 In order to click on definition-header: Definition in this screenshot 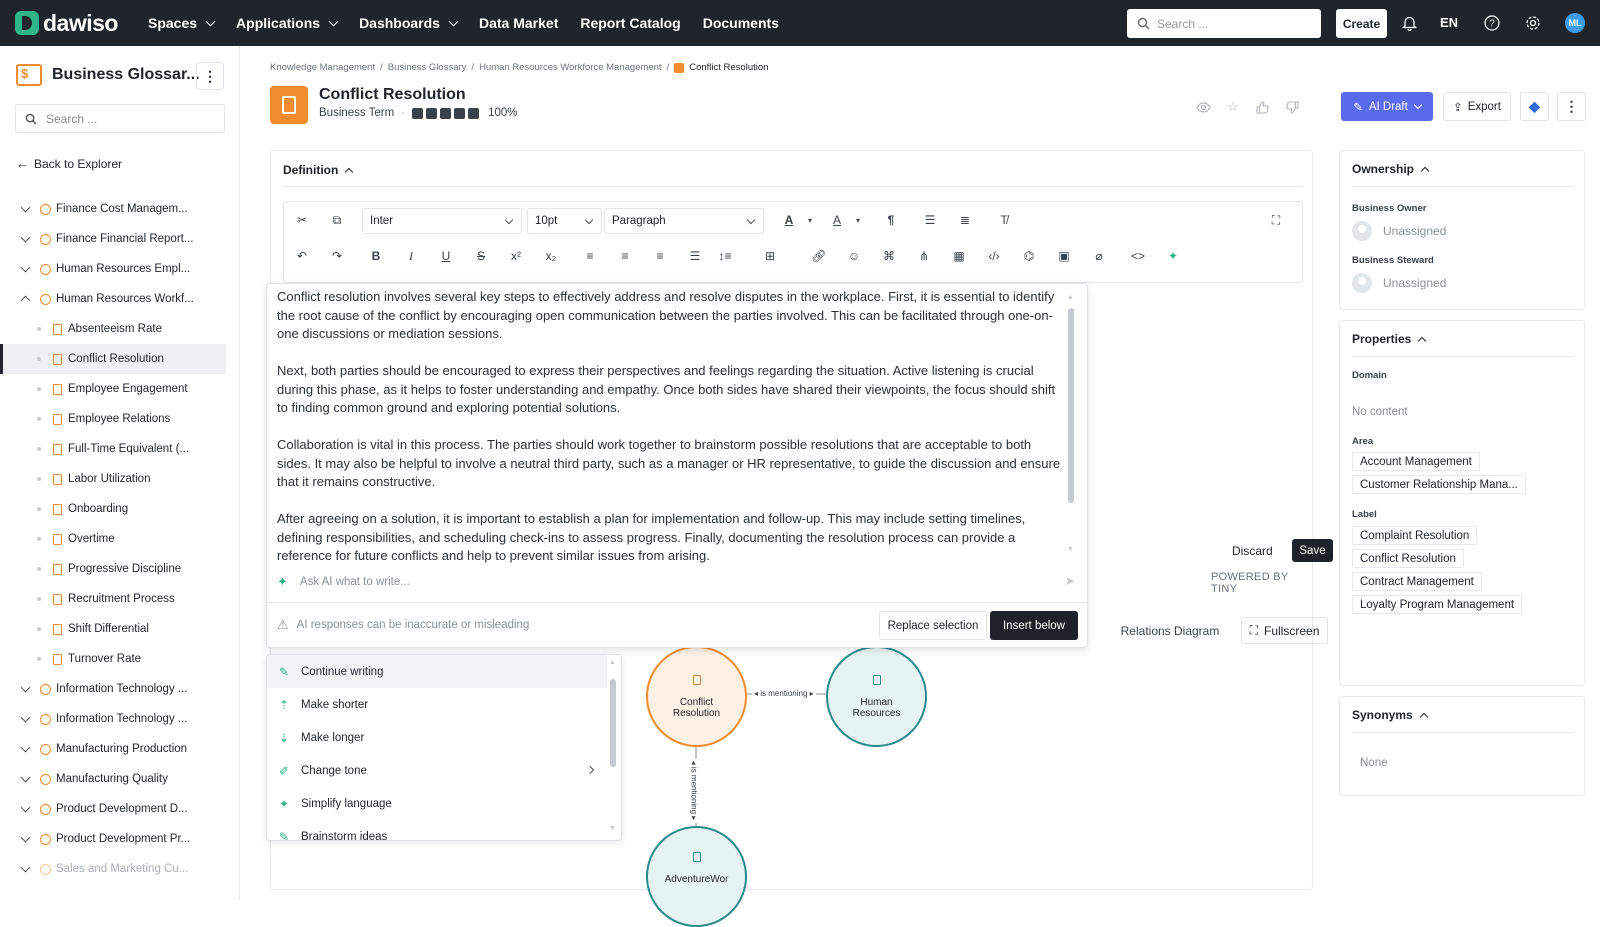, I will do `click(318, 170)`.